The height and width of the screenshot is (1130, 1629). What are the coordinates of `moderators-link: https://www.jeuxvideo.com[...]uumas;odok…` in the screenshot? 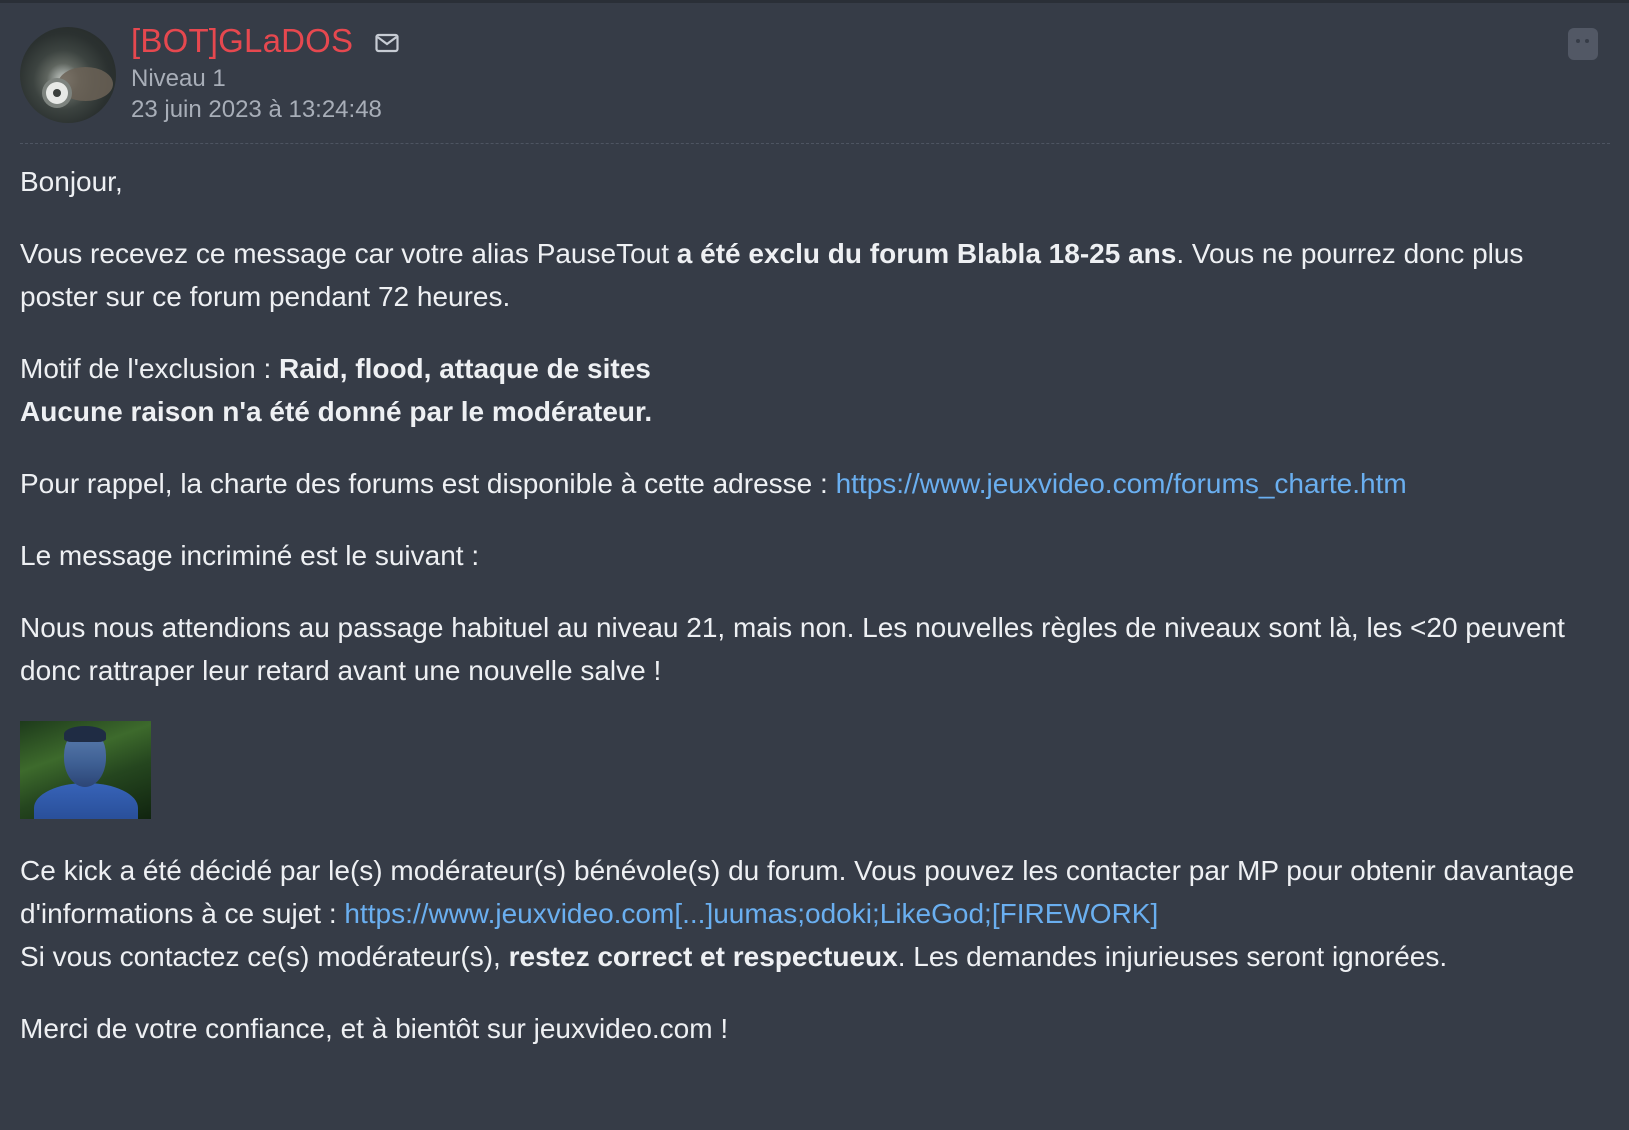 It's located at (751, 913).